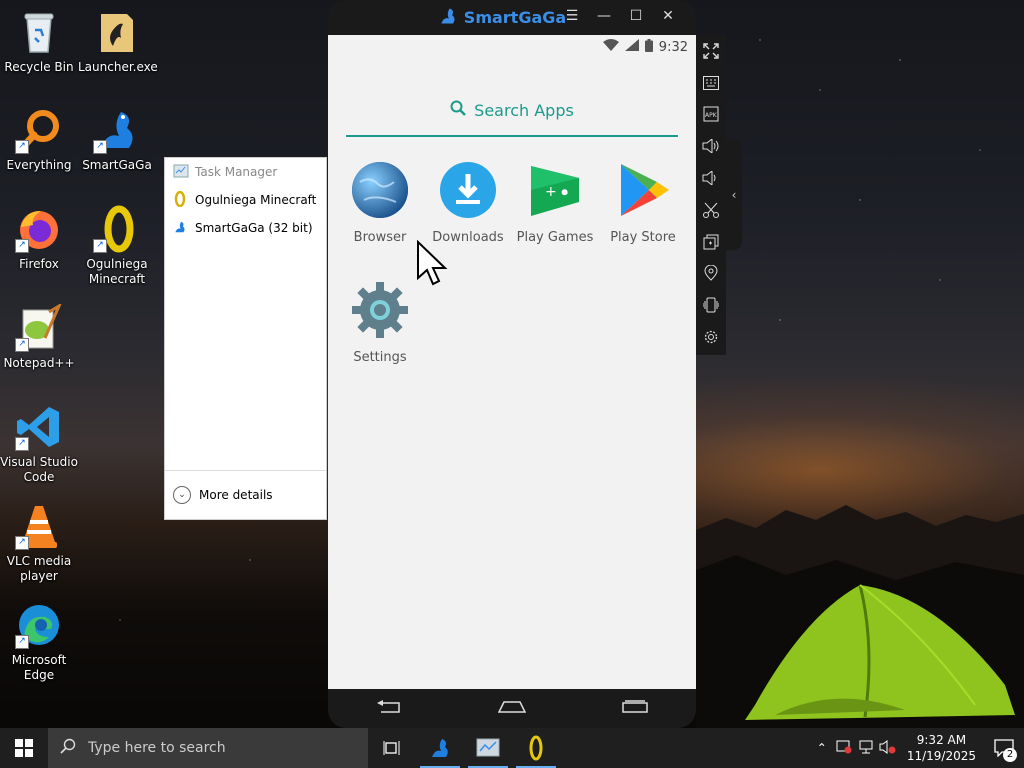  I want to click on app-downloads: Downloads, so click(468, 202).